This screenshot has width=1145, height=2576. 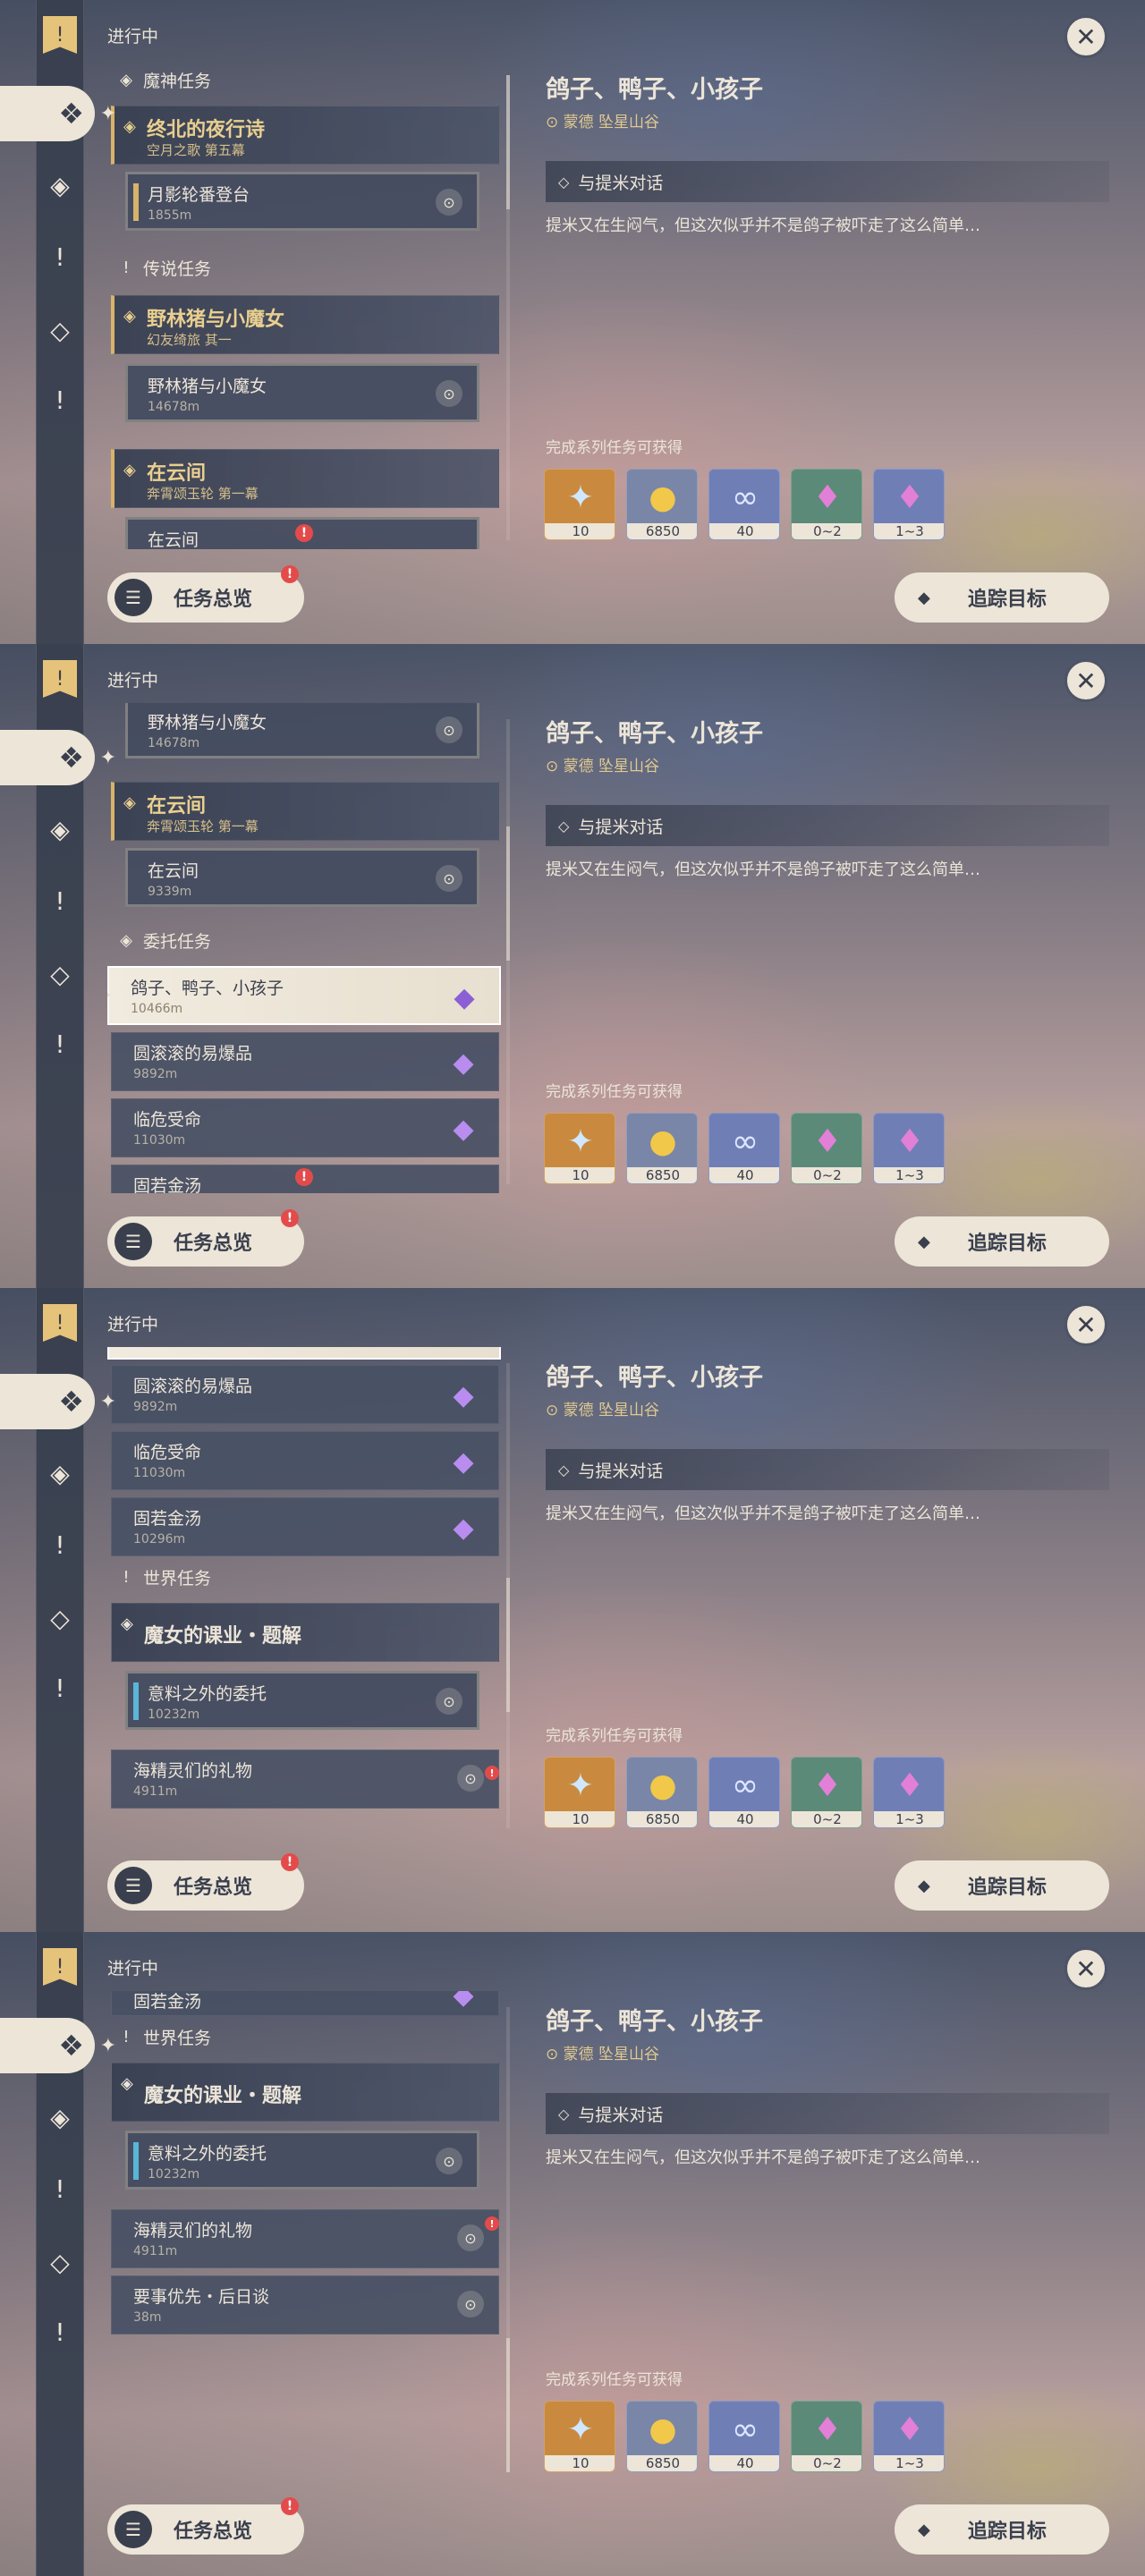 What do you see at coordinates (305, 2304) in the screenshot?
I see `quest-world-3: 要事优先・后日谈 38m ⊙` at bounding box center [305, 2304].